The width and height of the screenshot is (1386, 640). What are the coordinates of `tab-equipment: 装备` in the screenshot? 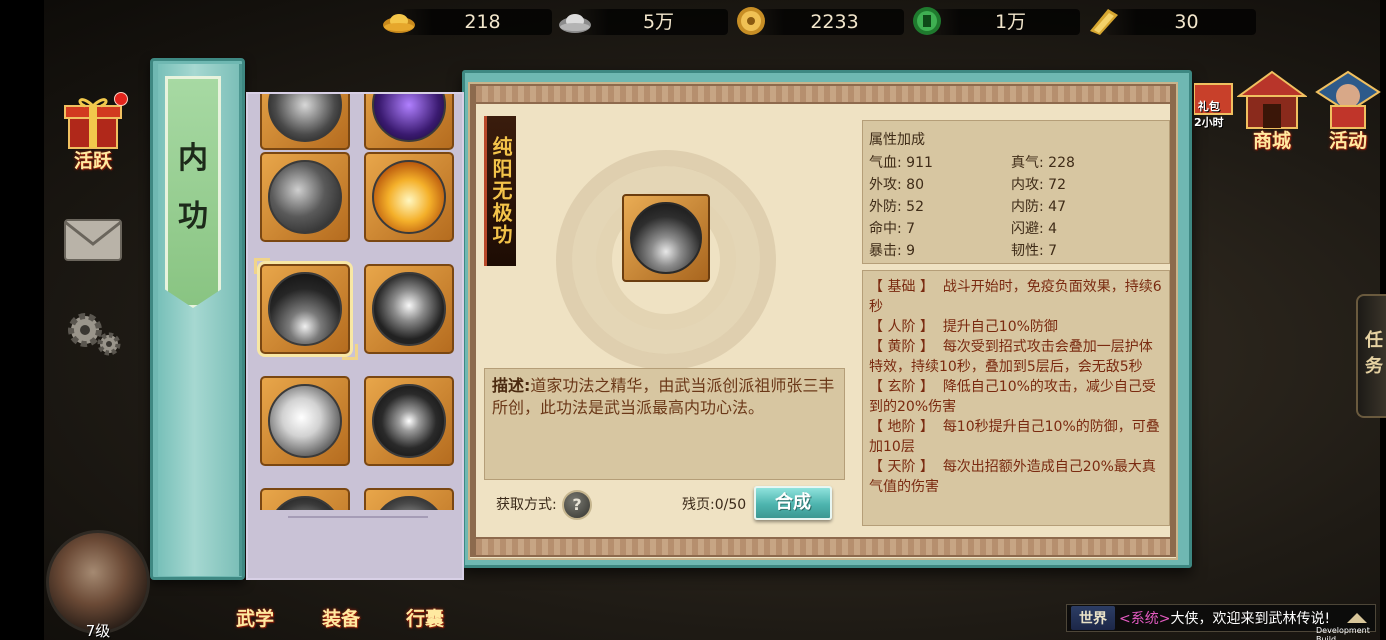 It's located at (341, 617).